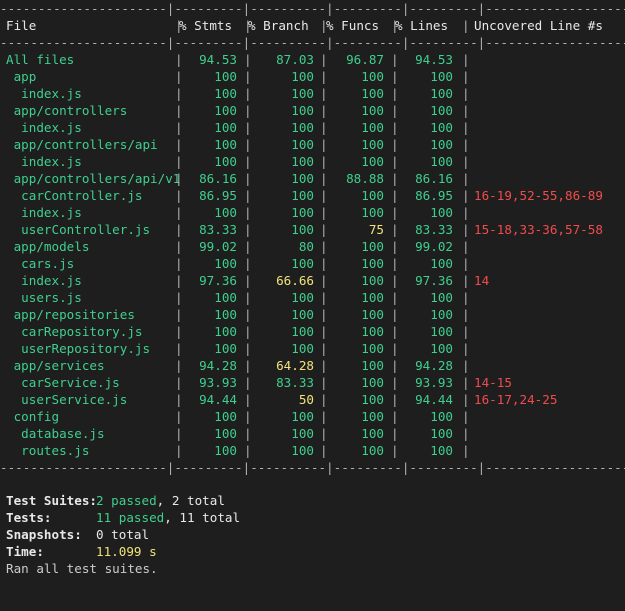 The width and height of the screenshot is (625, 611). Describe the element at coordinates (434, 365) in the screenshot. I see `cell-lines: 94.28` at that location.